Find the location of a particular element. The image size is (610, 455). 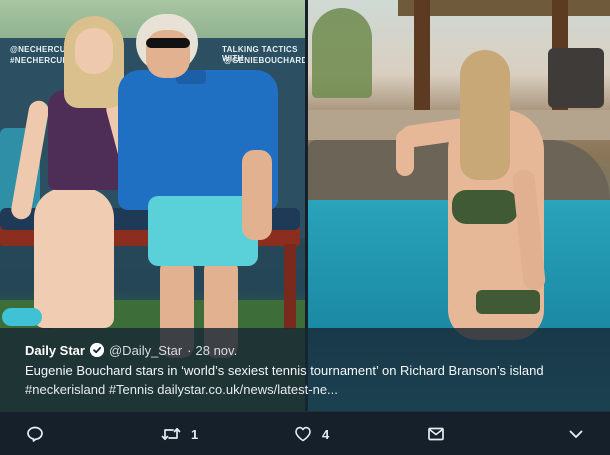

retweet-count: 1 is located at coordinates (195, 434).